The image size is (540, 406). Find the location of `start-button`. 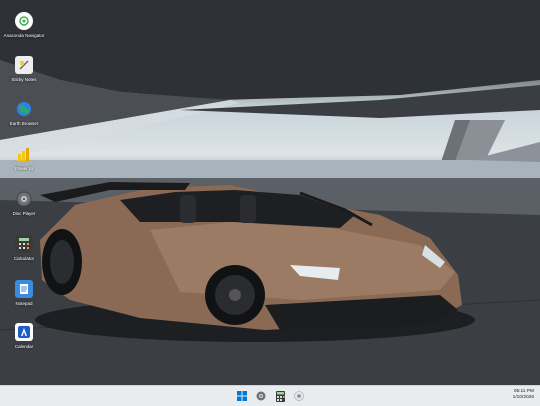

start-button is located at coordinates (242, 396).